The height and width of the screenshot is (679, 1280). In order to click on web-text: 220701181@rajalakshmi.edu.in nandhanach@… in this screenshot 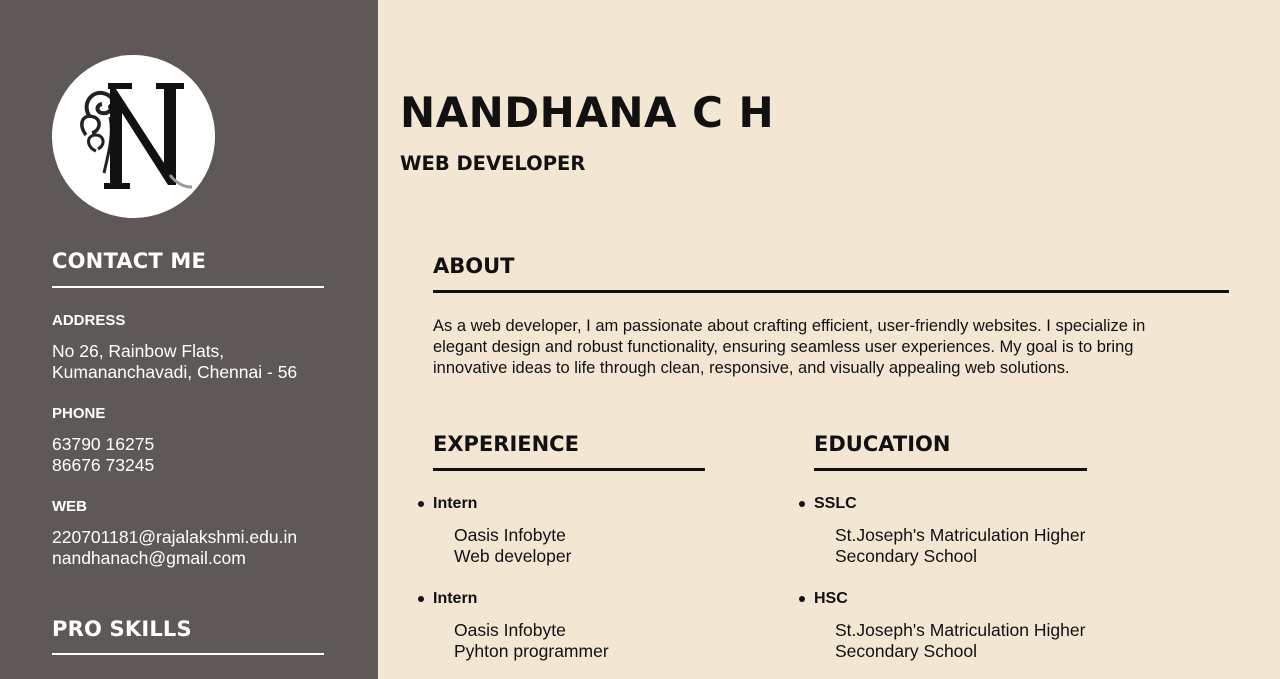, I will do `click(174, 548)`.